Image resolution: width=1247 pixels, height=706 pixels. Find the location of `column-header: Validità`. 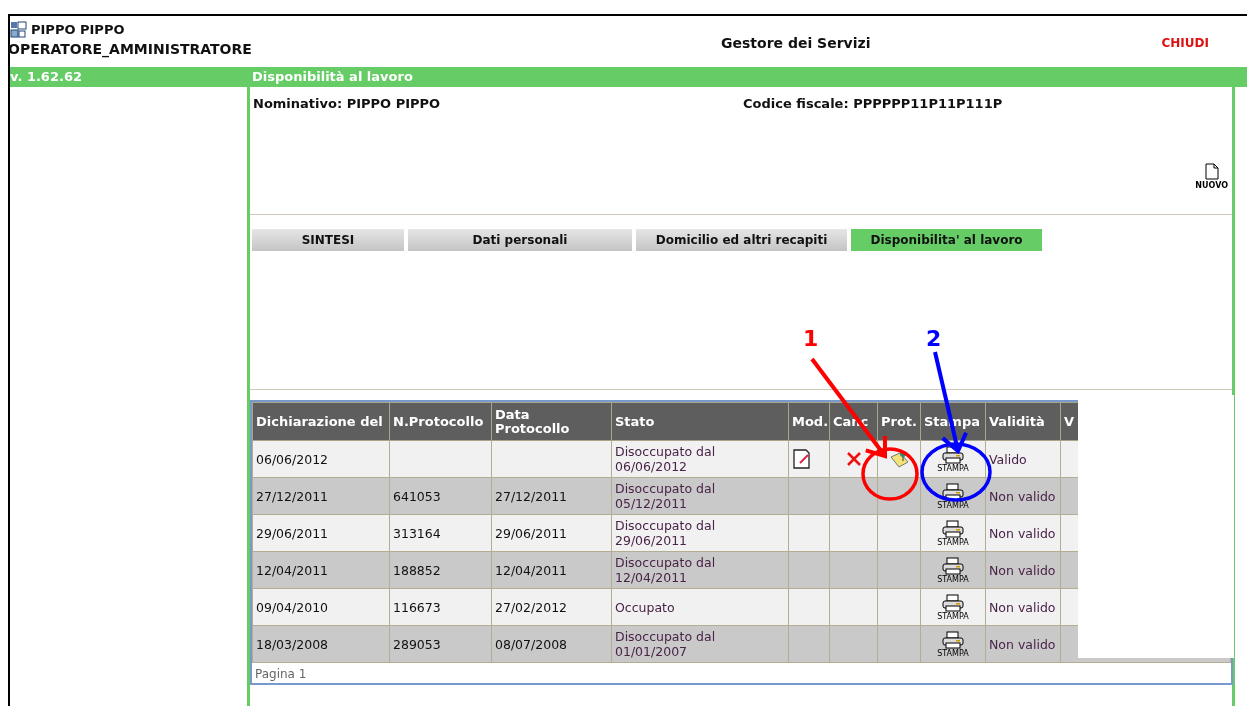

column-header: Validità is located at coordinates (1023, 421).